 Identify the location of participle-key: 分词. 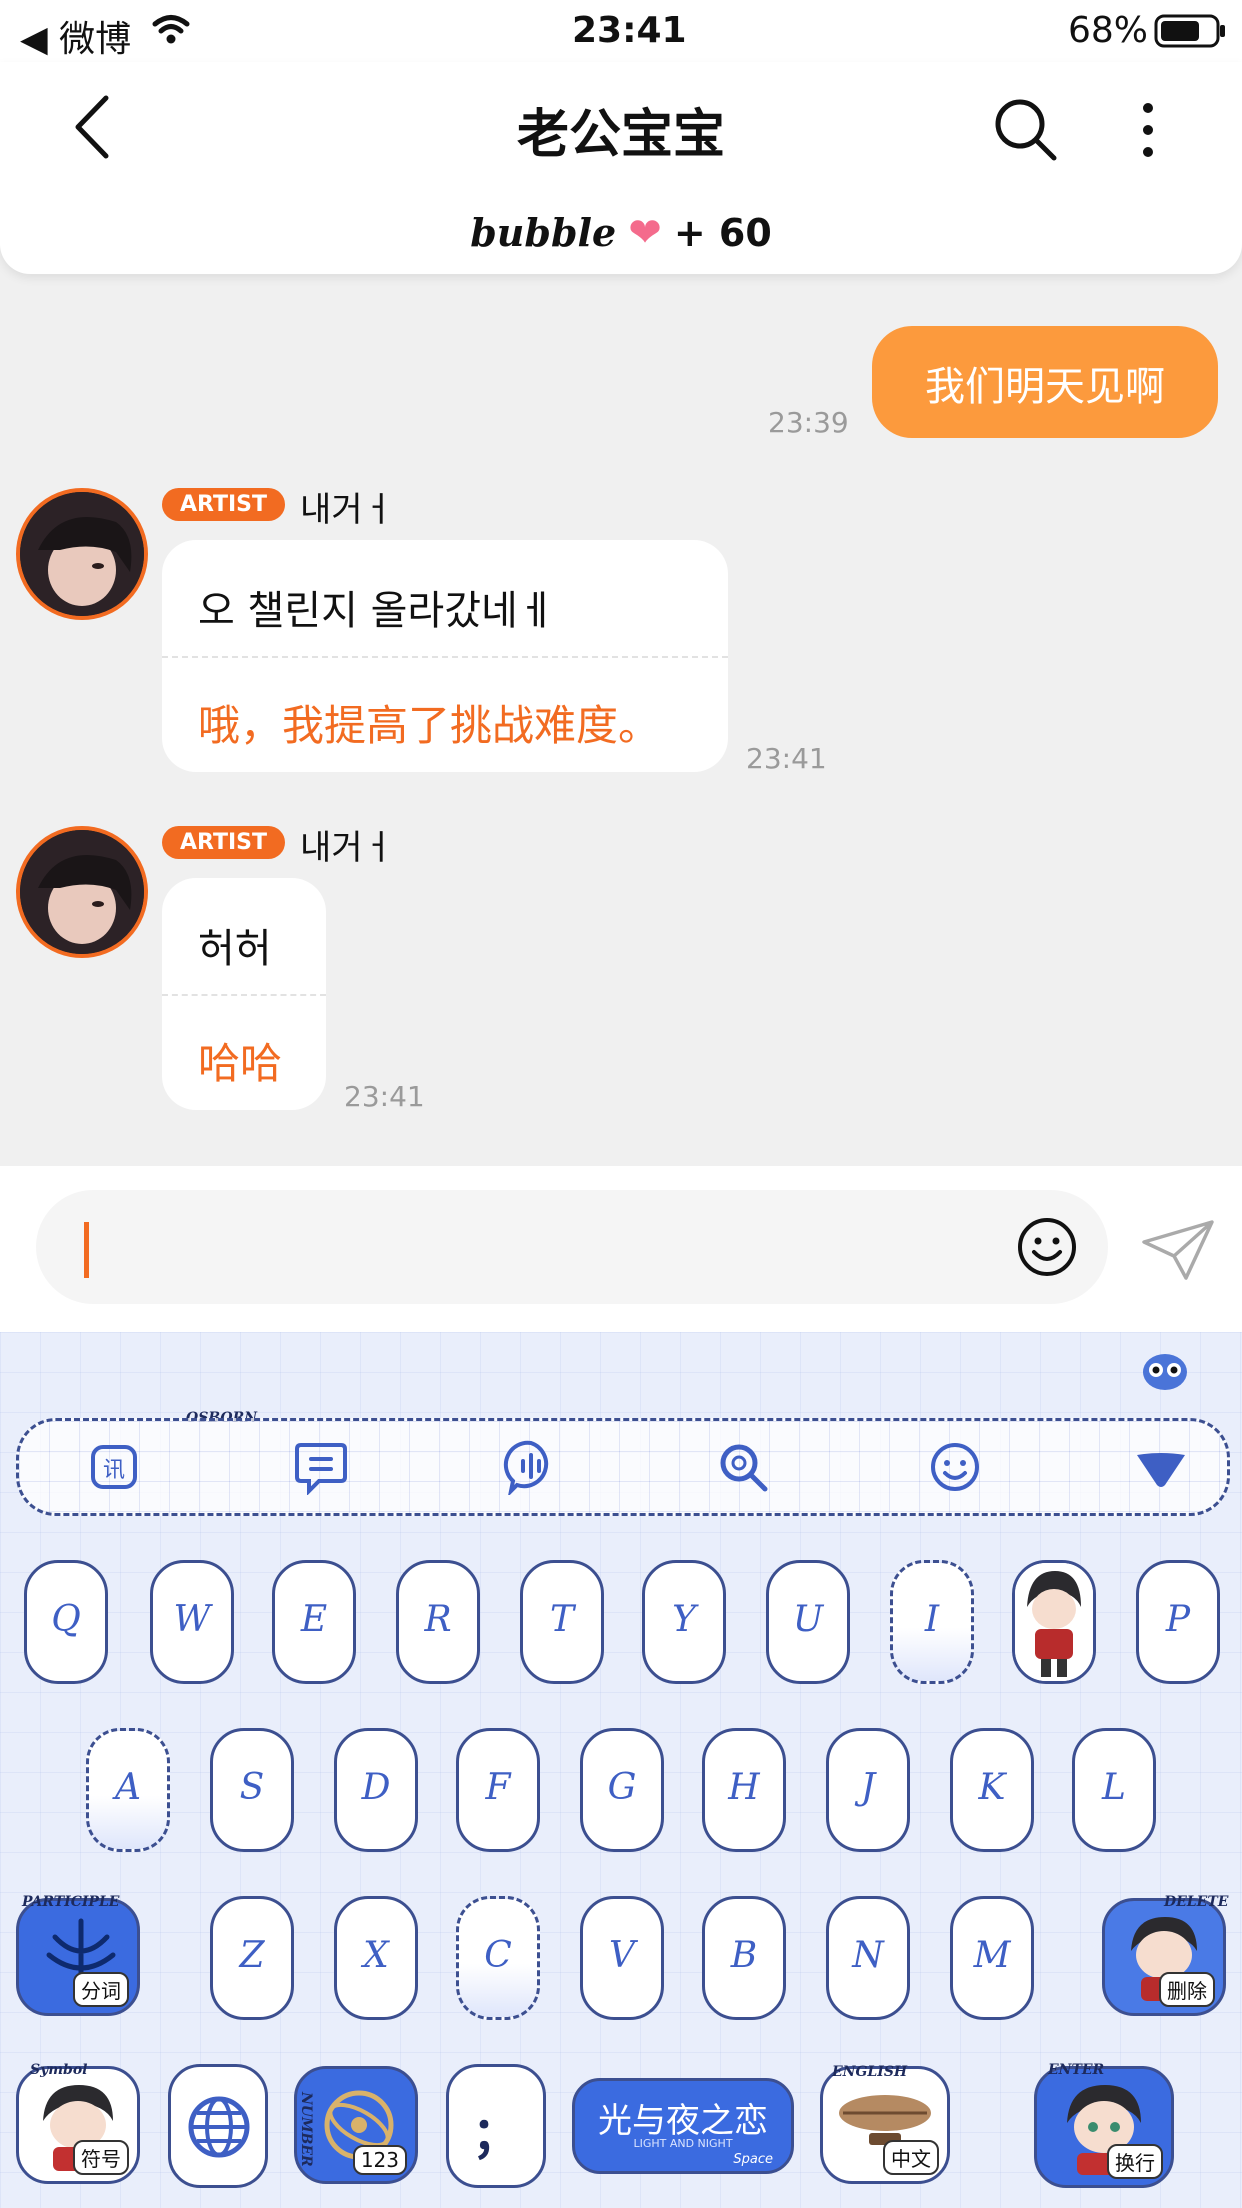
(78, 1957).